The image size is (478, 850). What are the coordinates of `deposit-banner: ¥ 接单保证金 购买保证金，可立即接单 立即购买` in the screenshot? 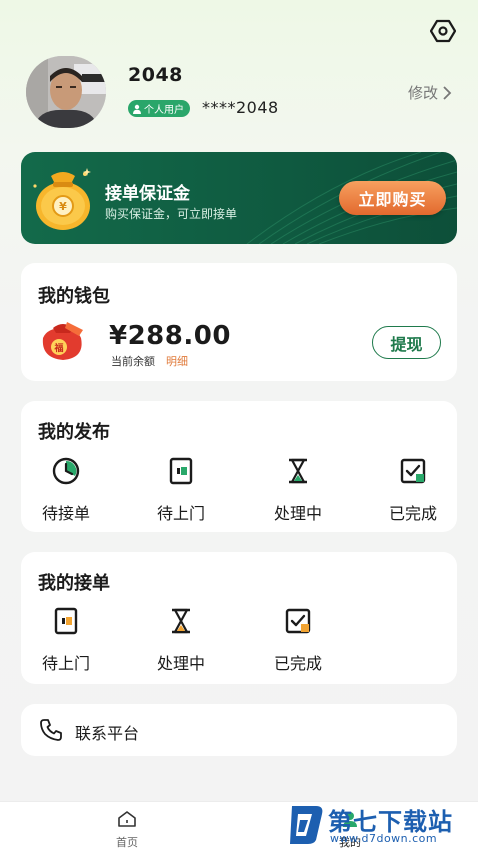 It's located at (239, 198).